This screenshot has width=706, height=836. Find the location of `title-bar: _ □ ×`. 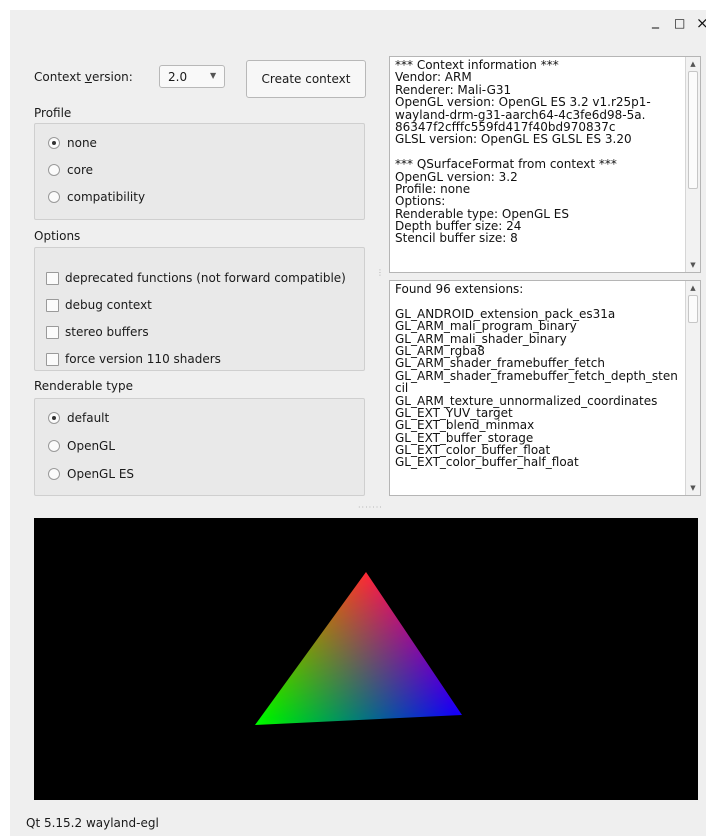

title-bar: _ □ × is located at coordinates (358, 24).